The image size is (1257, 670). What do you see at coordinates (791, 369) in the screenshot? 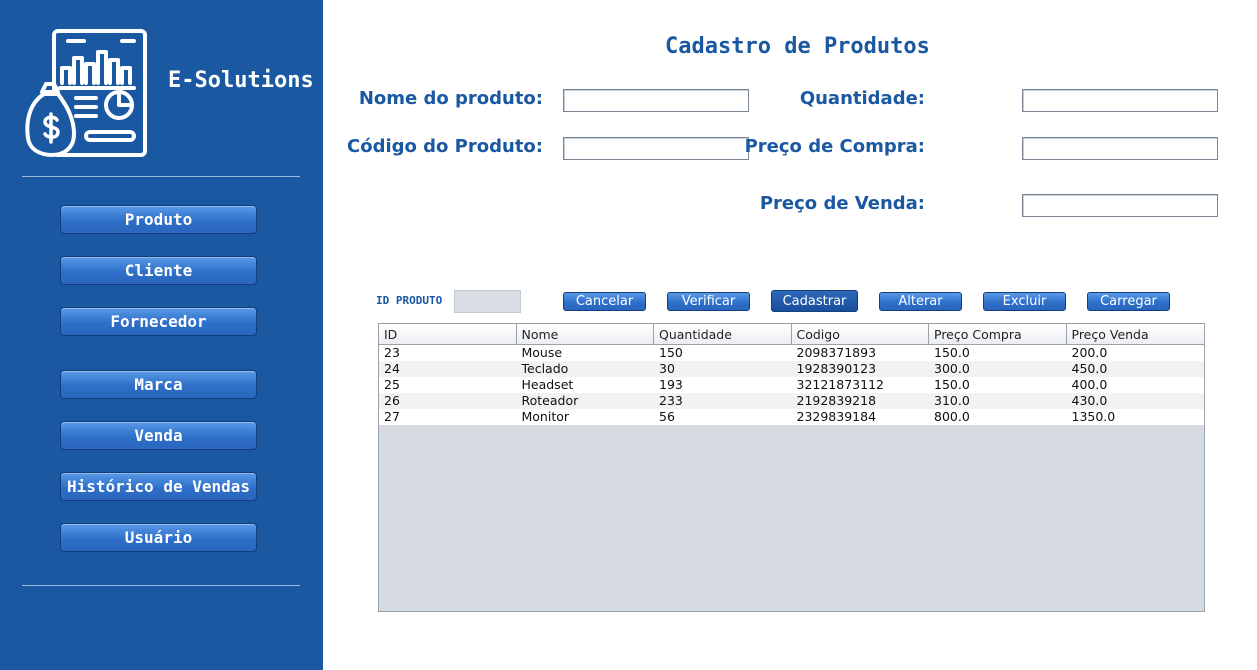
I see `table-row: 24 Teclado 30 1928390123 300.0 450.0` at bounding box center [791, 369].